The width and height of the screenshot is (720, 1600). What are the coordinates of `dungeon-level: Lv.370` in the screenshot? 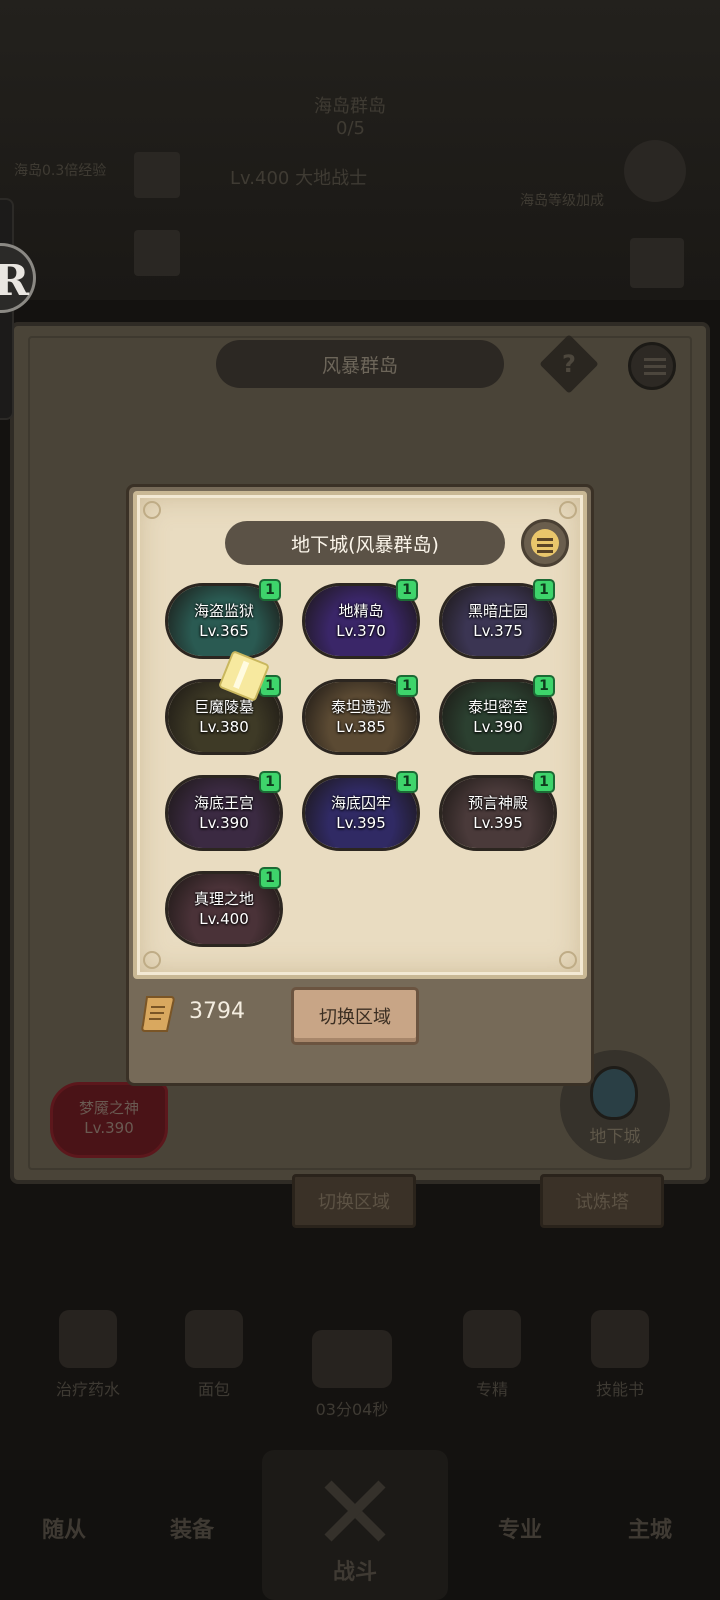 It's located at (361, 631).